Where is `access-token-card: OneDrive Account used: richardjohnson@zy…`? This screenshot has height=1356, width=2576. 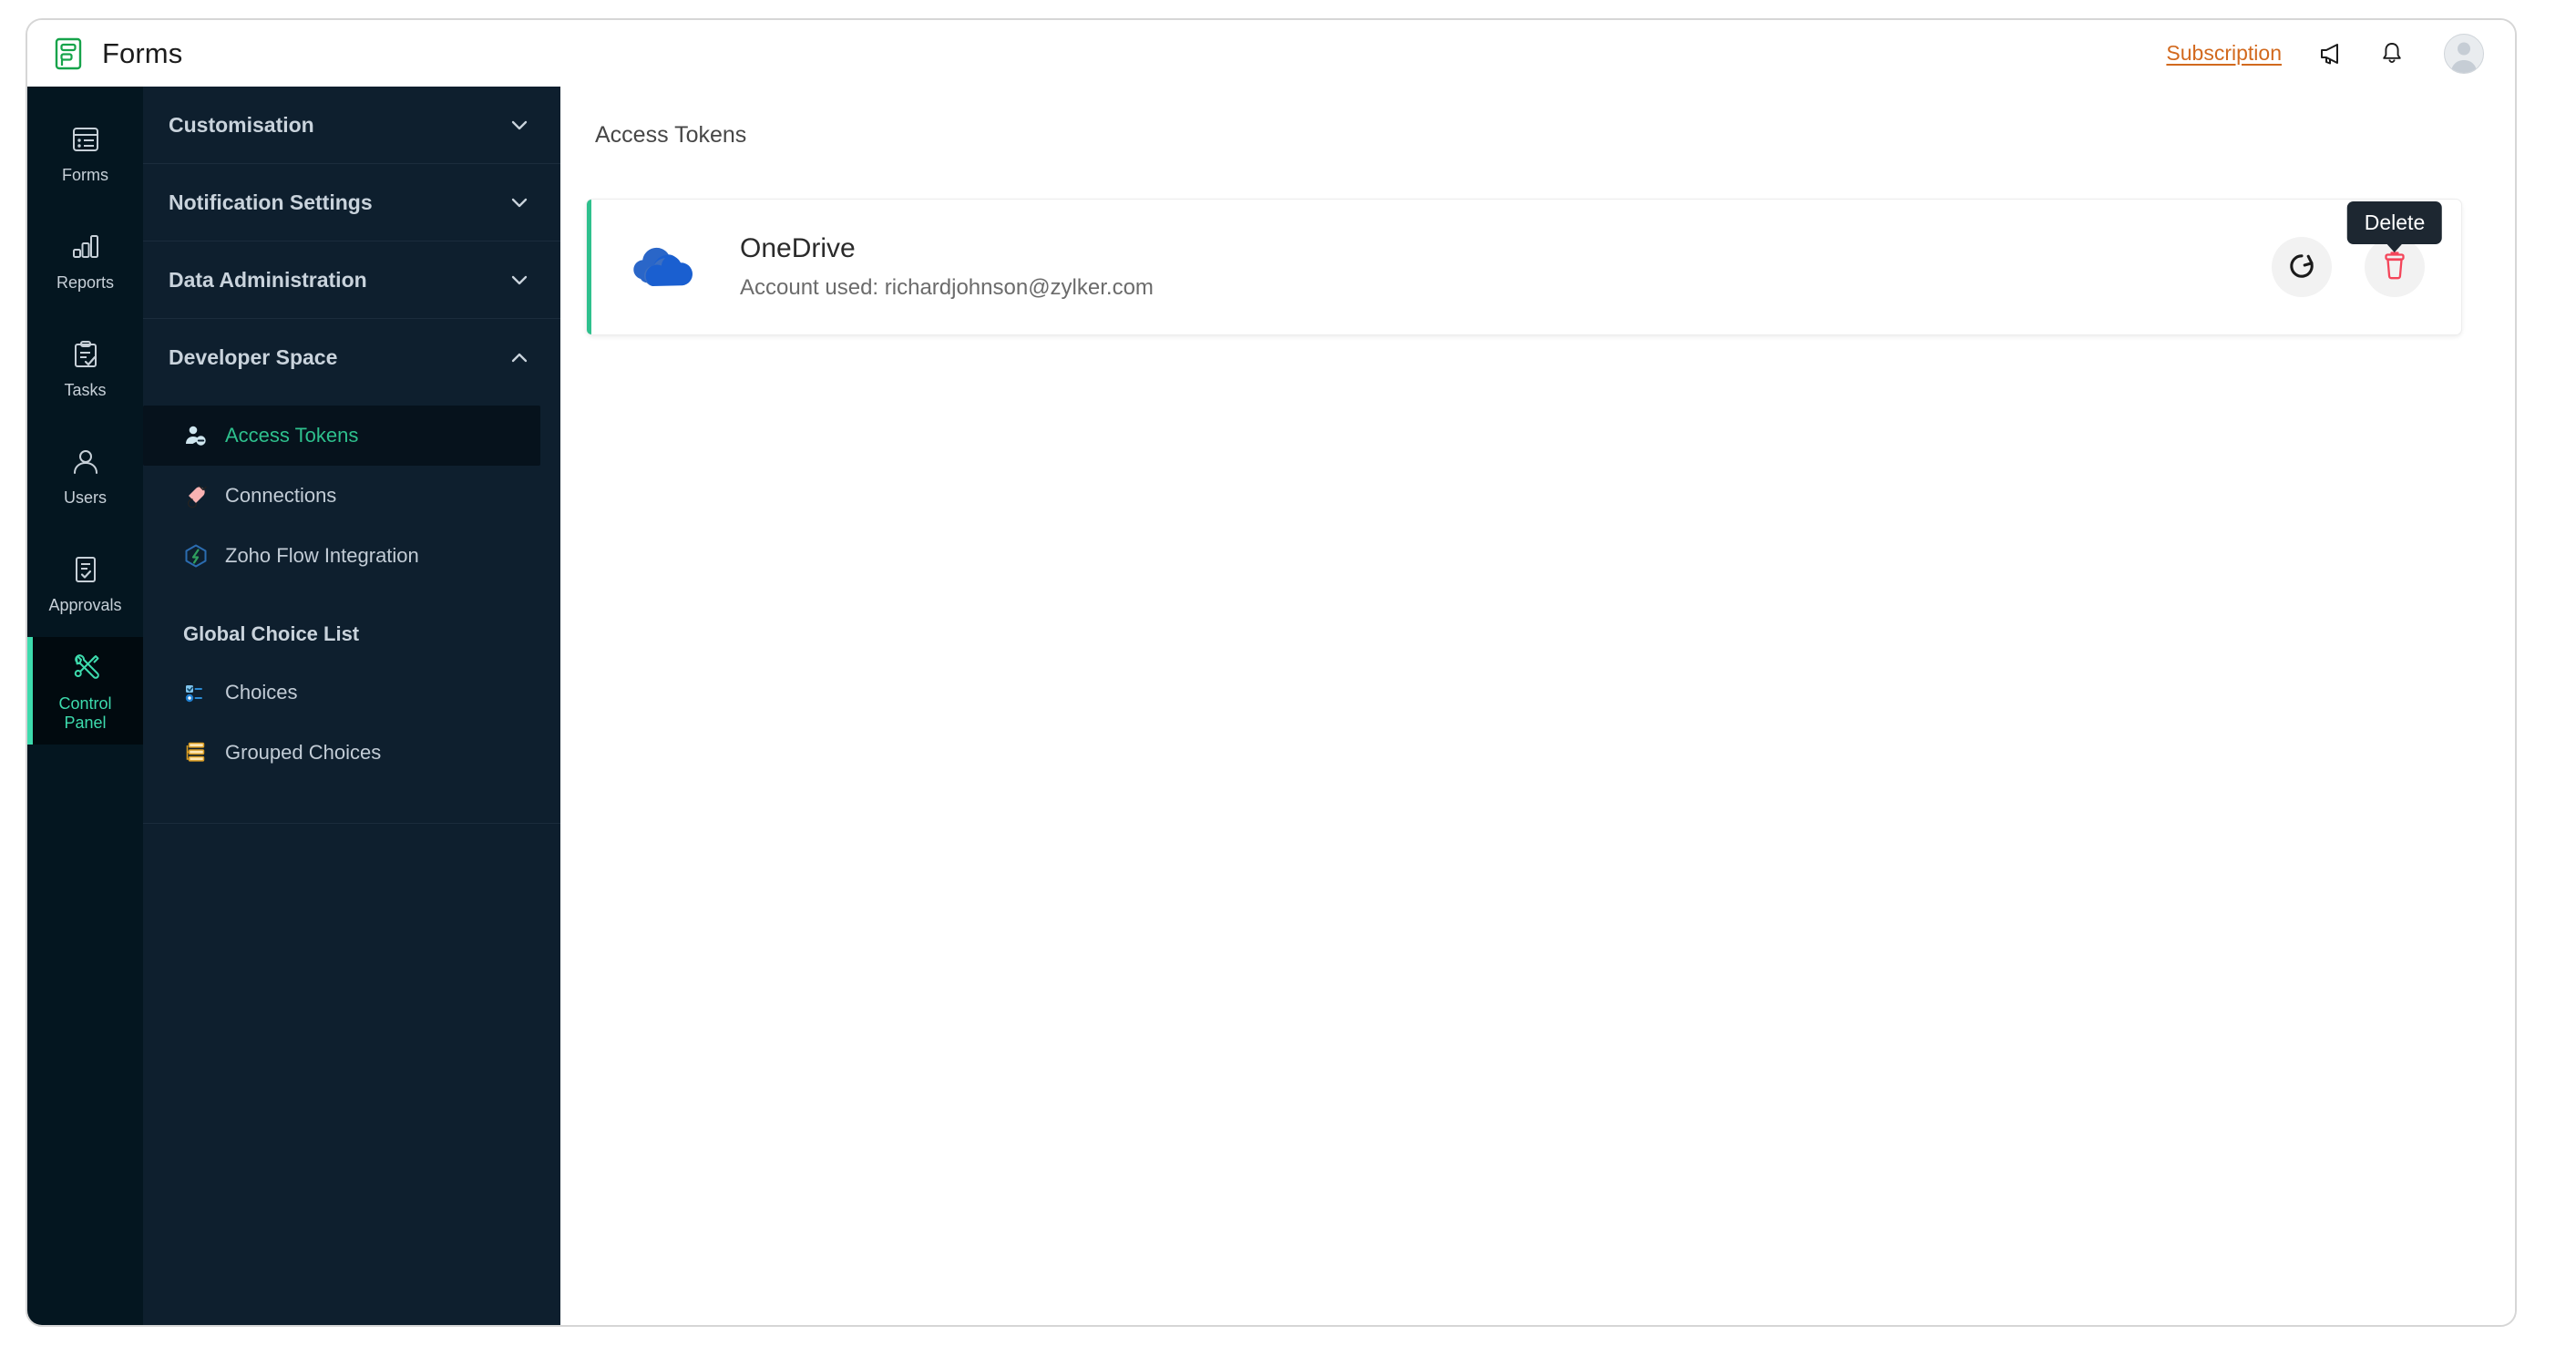
access-token-card: OneDrive Account used: richardjohnson@zy… is located at coordinates (1524, 267).